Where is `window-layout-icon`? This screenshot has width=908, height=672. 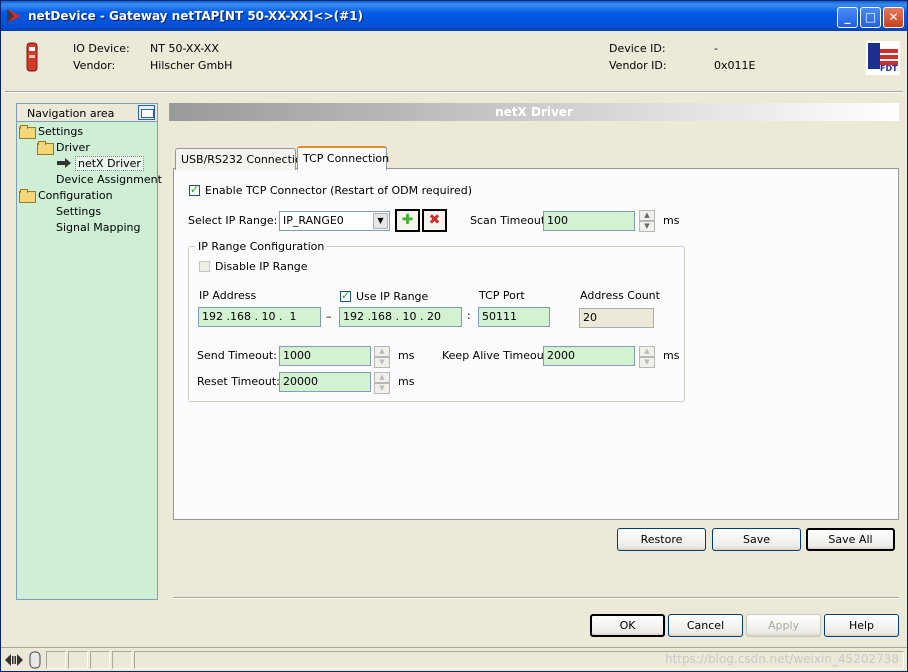
window-layout-icon is located at coordinates (146, 112).